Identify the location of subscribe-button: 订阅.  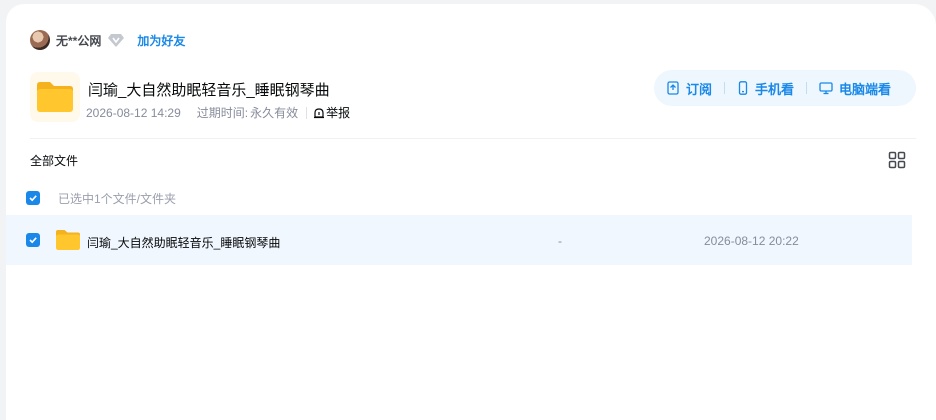
(689, 88).